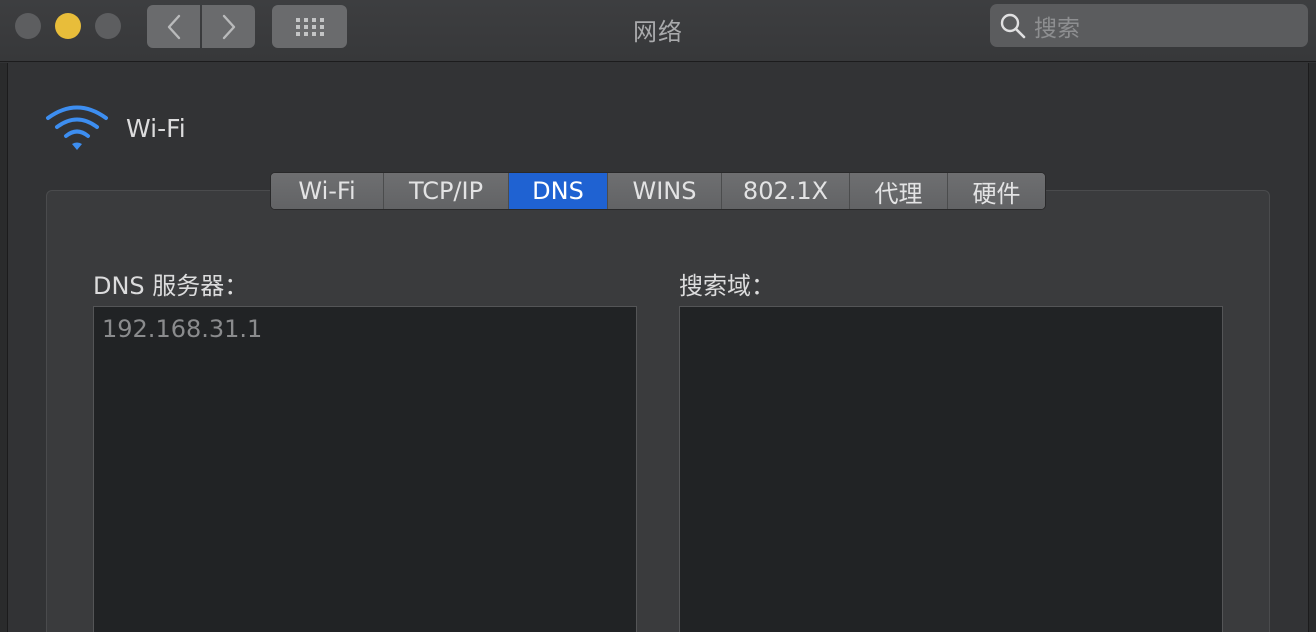 This screenshot has height=632, width=1316. I want to click on tab-wins: WINS, so click(665, 191).